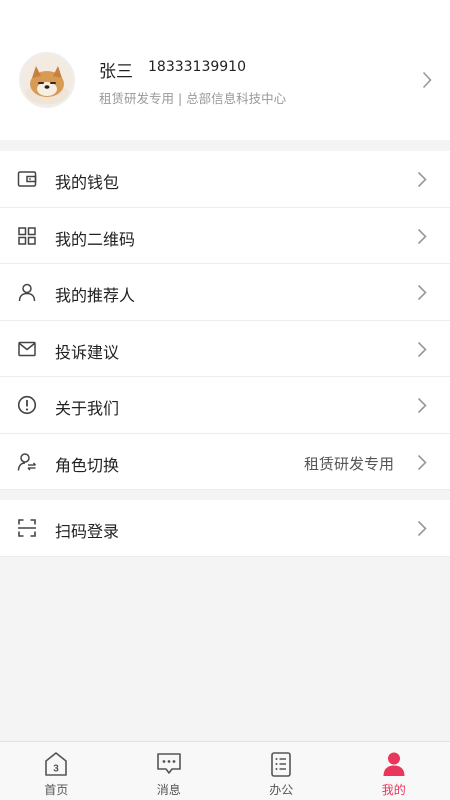 This screenshot has height=800, width=450. Describe the element at coordinates (27, 348) in the screenshot. I see `mail-icon` at that location.